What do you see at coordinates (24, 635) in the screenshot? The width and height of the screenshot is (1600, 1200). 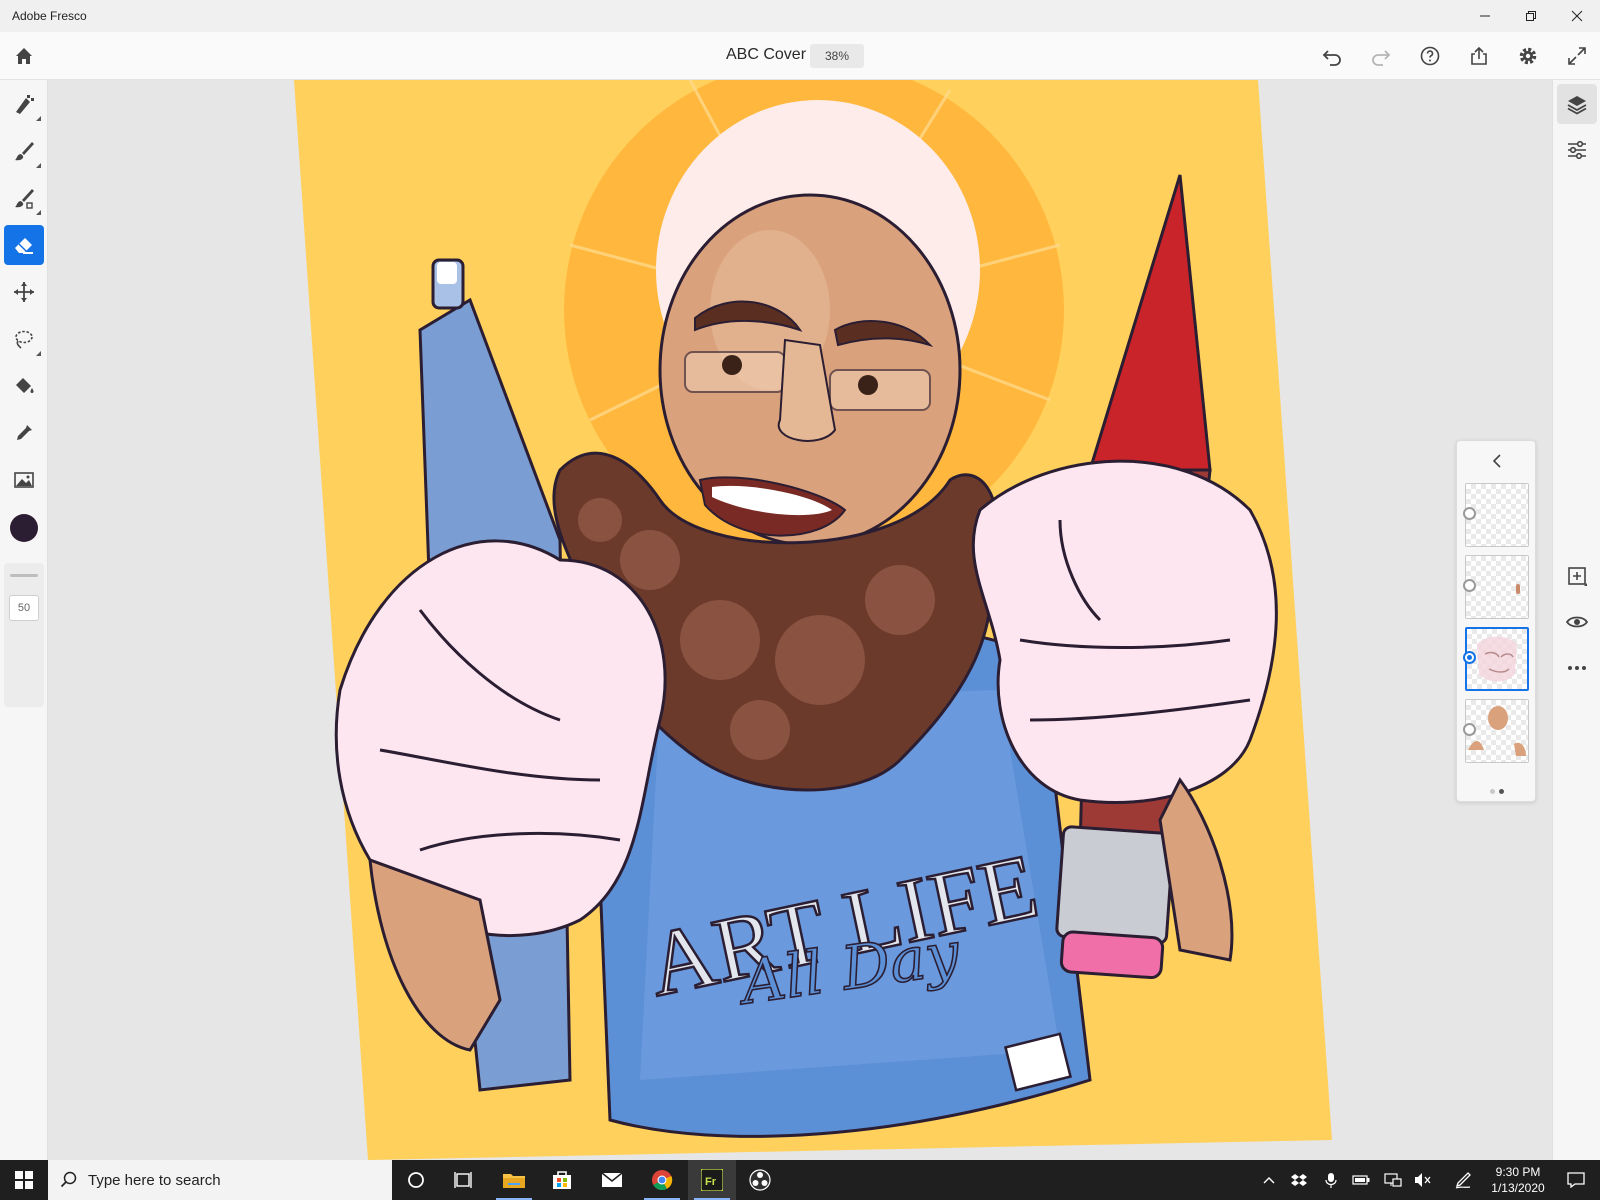 I see `brush-settings-group` at bounding box center [24, 635].